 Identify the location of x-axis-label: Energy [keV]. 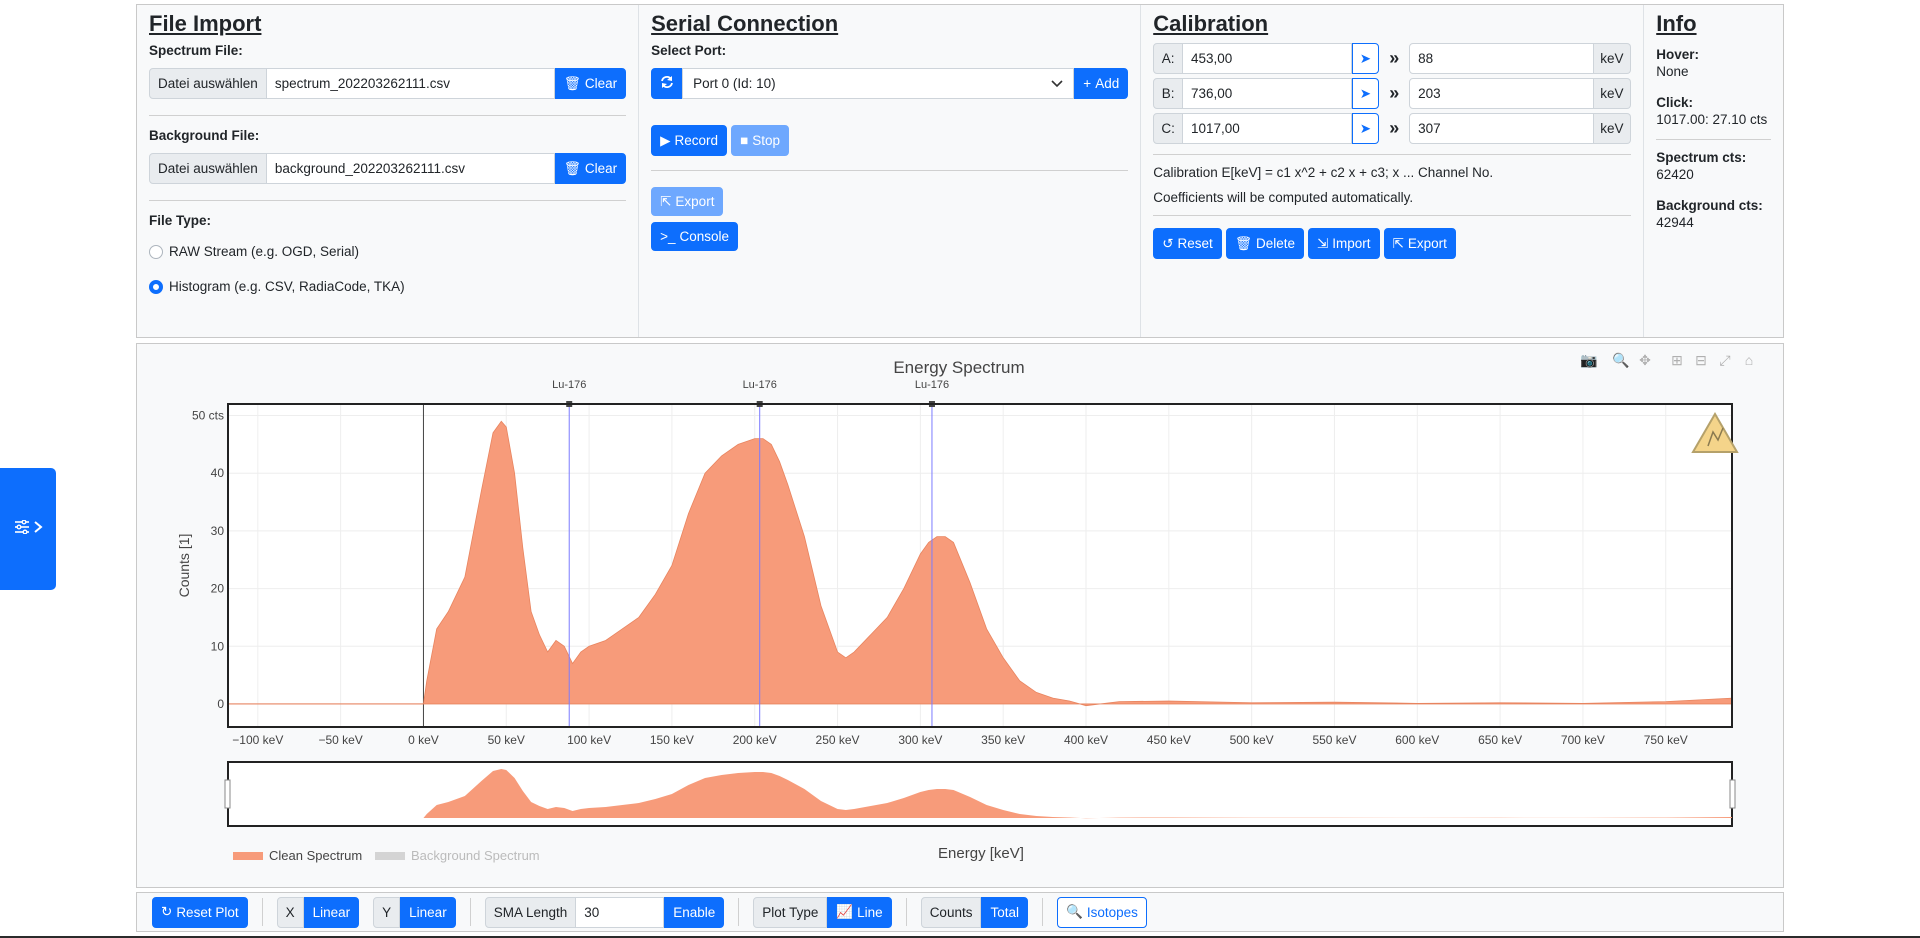
(981, 853).